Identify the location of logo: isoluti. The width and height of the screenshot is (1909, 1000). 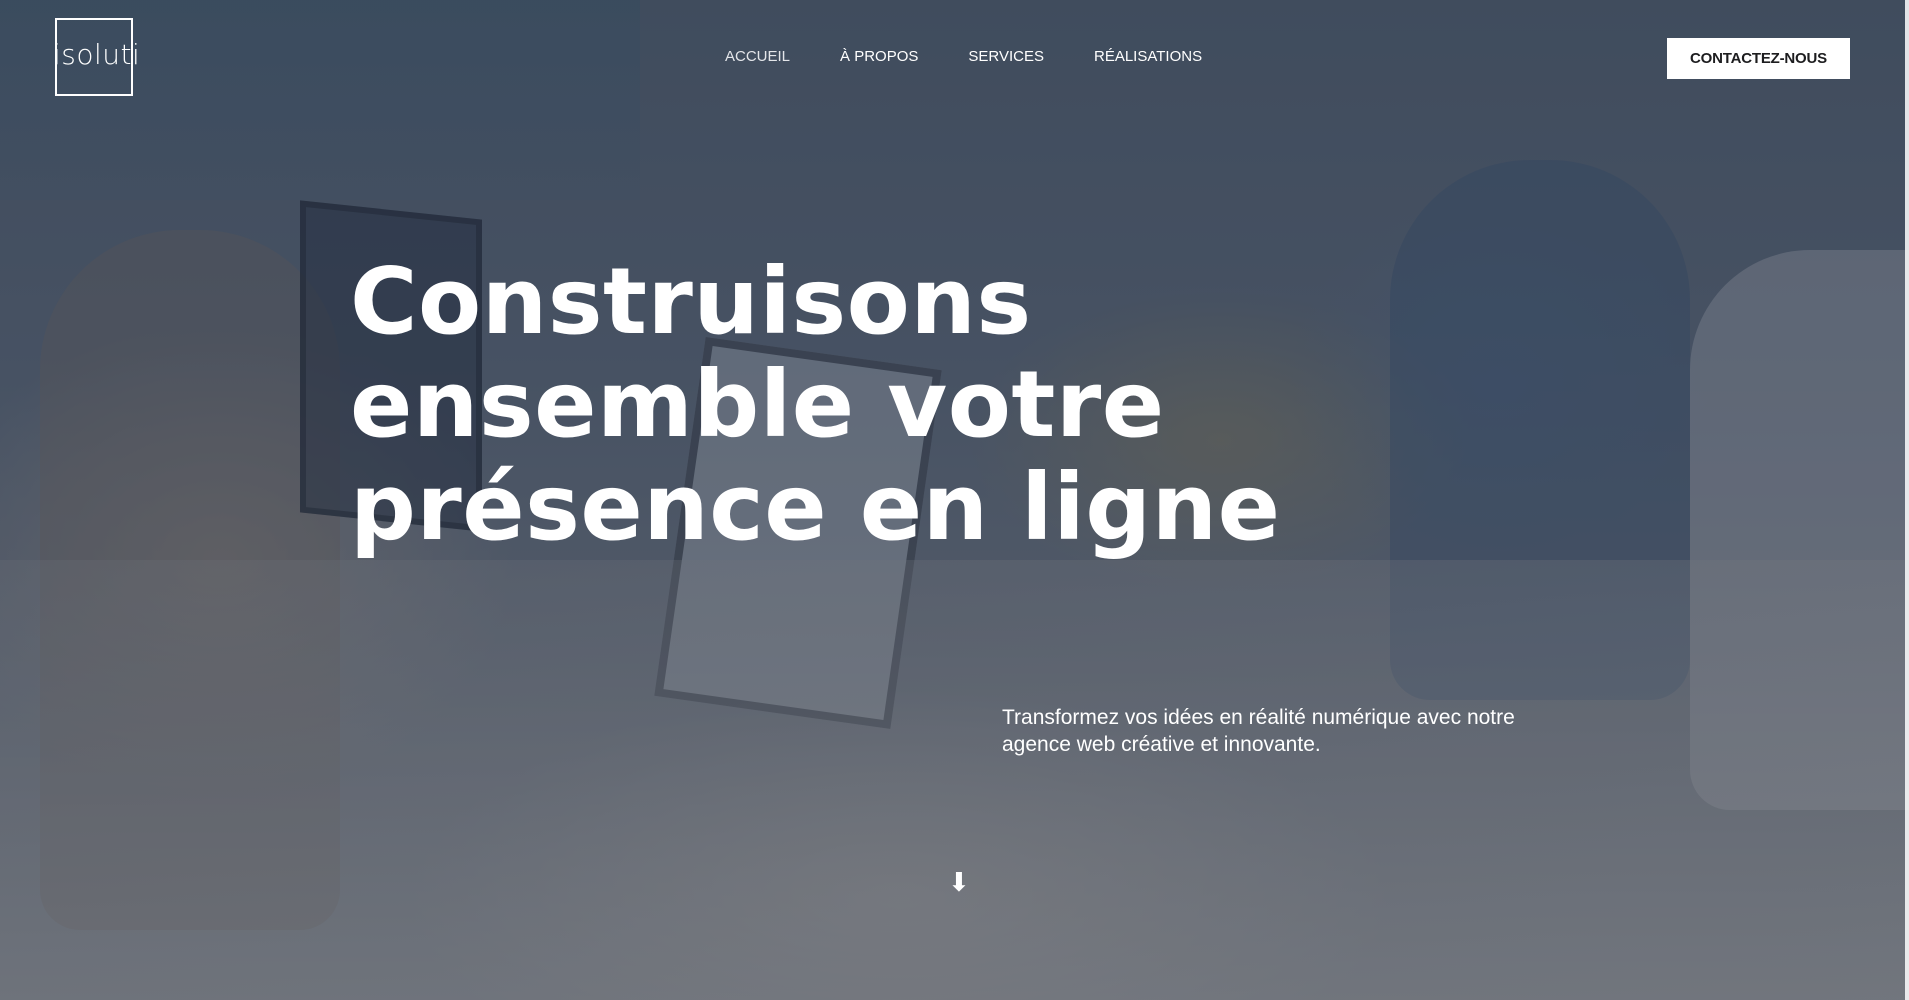
(96, 57).